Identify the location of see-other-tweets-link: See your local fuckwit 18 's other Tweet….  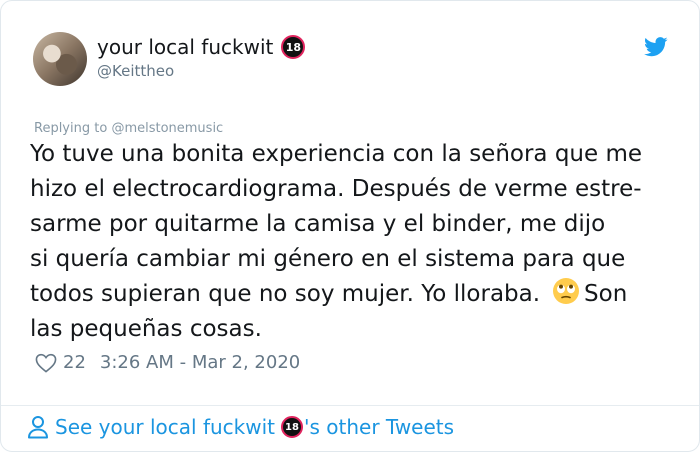
(240, 427).